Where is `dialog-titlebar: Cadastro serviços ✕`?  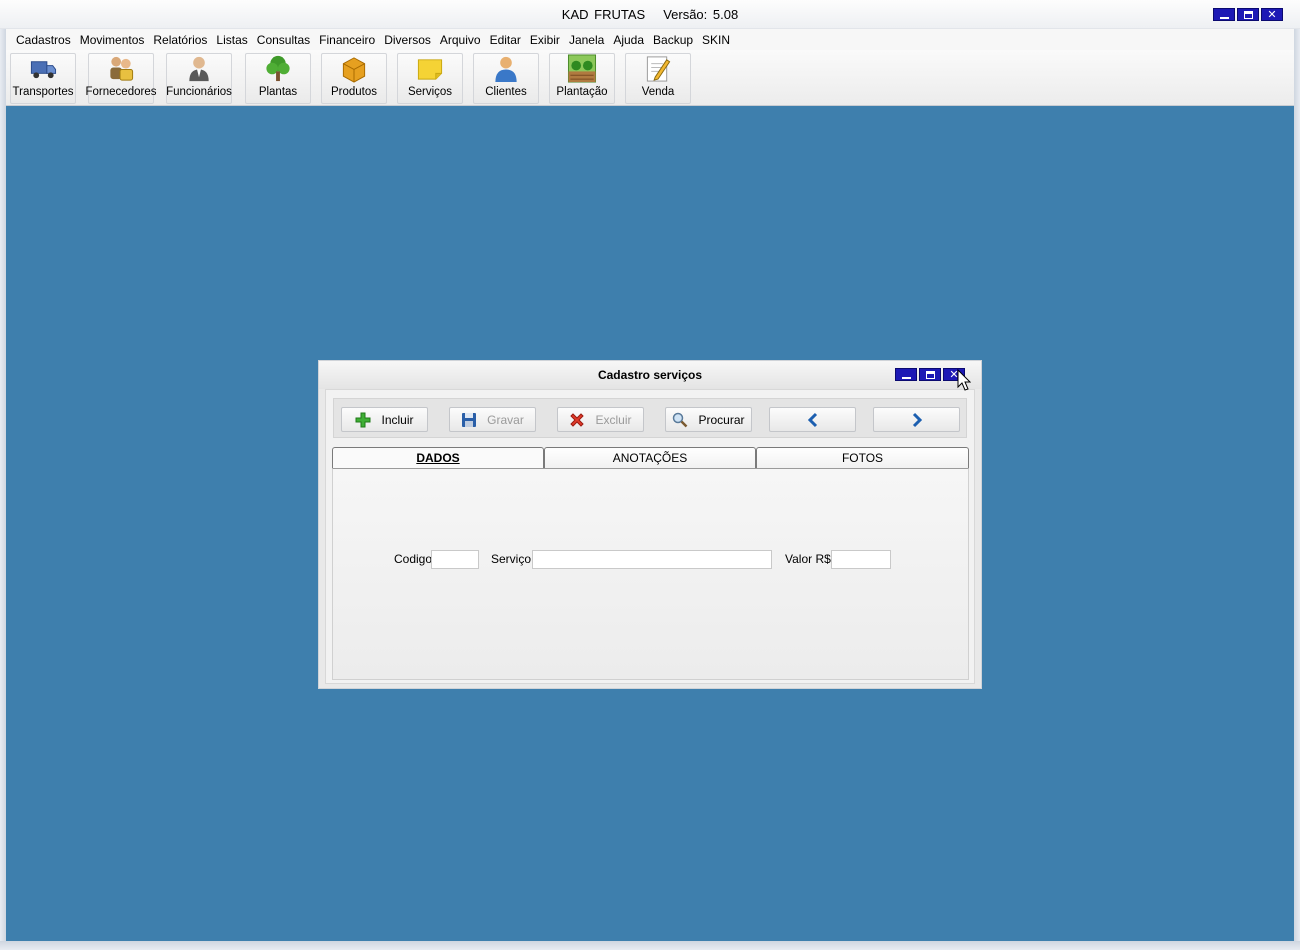
dialog-titlebar: Cadastro serviços ✕ is located at coordinates (650, 375).